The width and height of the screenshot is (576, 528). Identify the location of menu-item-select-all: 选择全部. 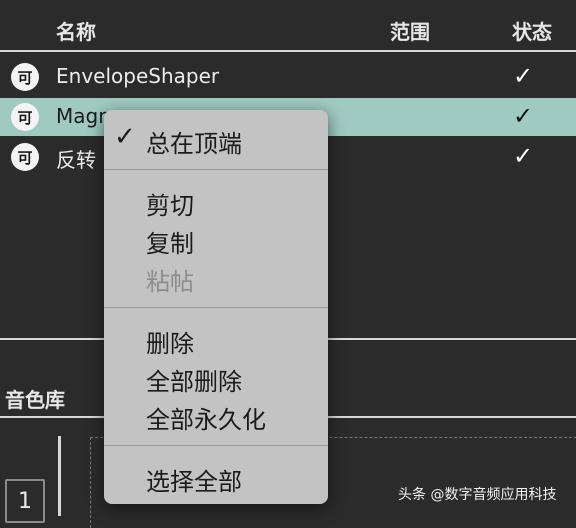
(216, 478).